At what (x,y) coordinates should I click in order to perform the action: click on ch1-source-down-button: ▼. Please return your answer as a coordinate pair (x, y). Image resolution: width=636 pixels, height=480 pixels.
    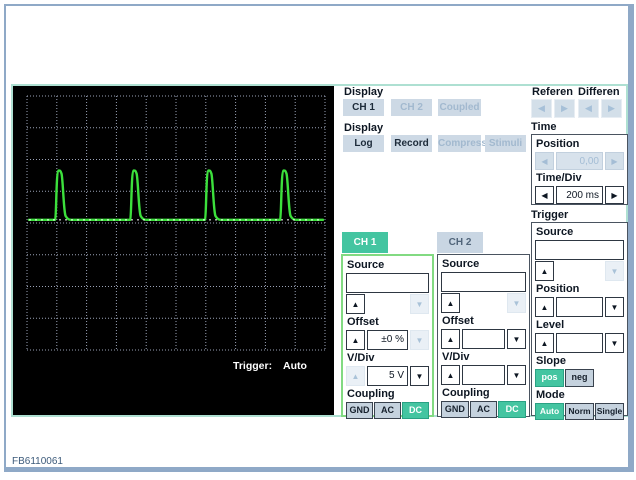
    Looking at the image, I should click on (419, 304).